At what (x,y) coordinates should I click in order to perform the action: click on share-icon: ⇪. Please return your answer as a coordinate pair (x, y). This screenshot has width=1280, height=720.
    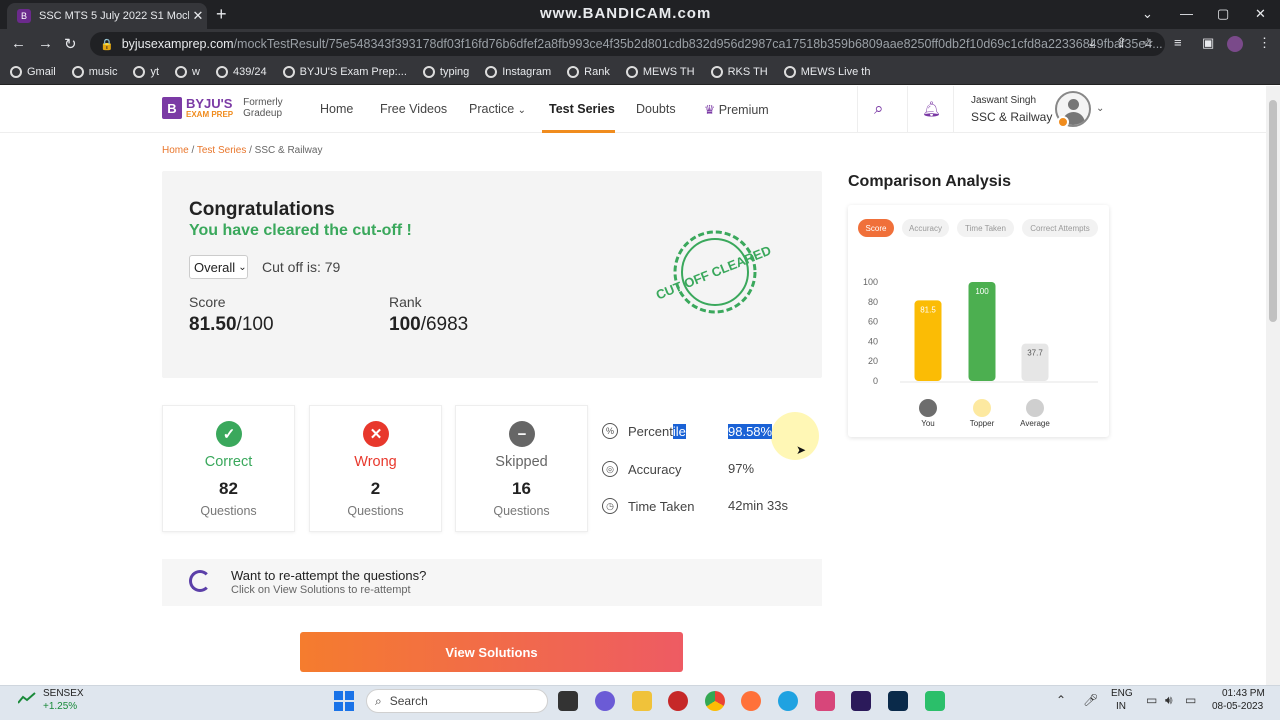
    Looking at the image, I should click on (1121, 43).